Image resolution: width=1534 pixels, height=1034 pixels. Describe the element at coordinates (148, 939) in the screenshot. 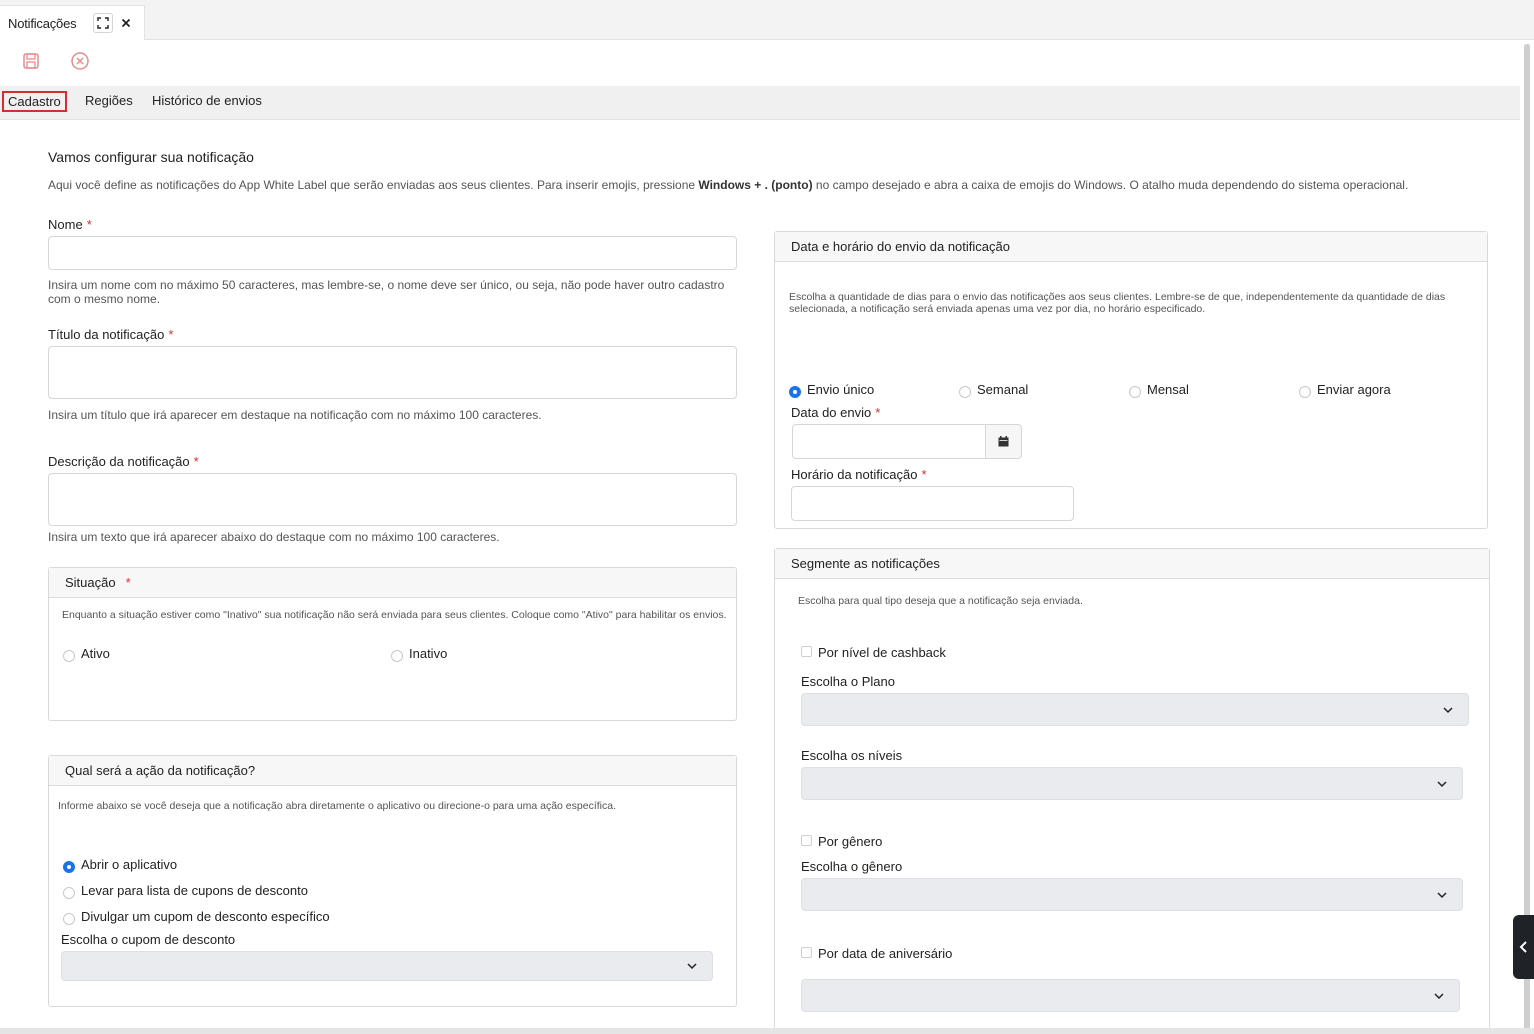

I see `cupom-label: Escolha o cupom de desconto` at that location.